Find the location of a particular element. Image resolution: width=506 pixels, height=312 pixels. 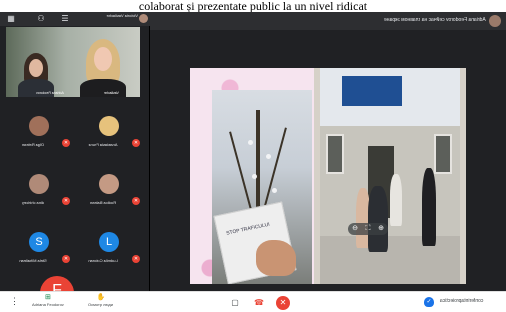

presenter-avatar: F is located at coordinates (57, 283).